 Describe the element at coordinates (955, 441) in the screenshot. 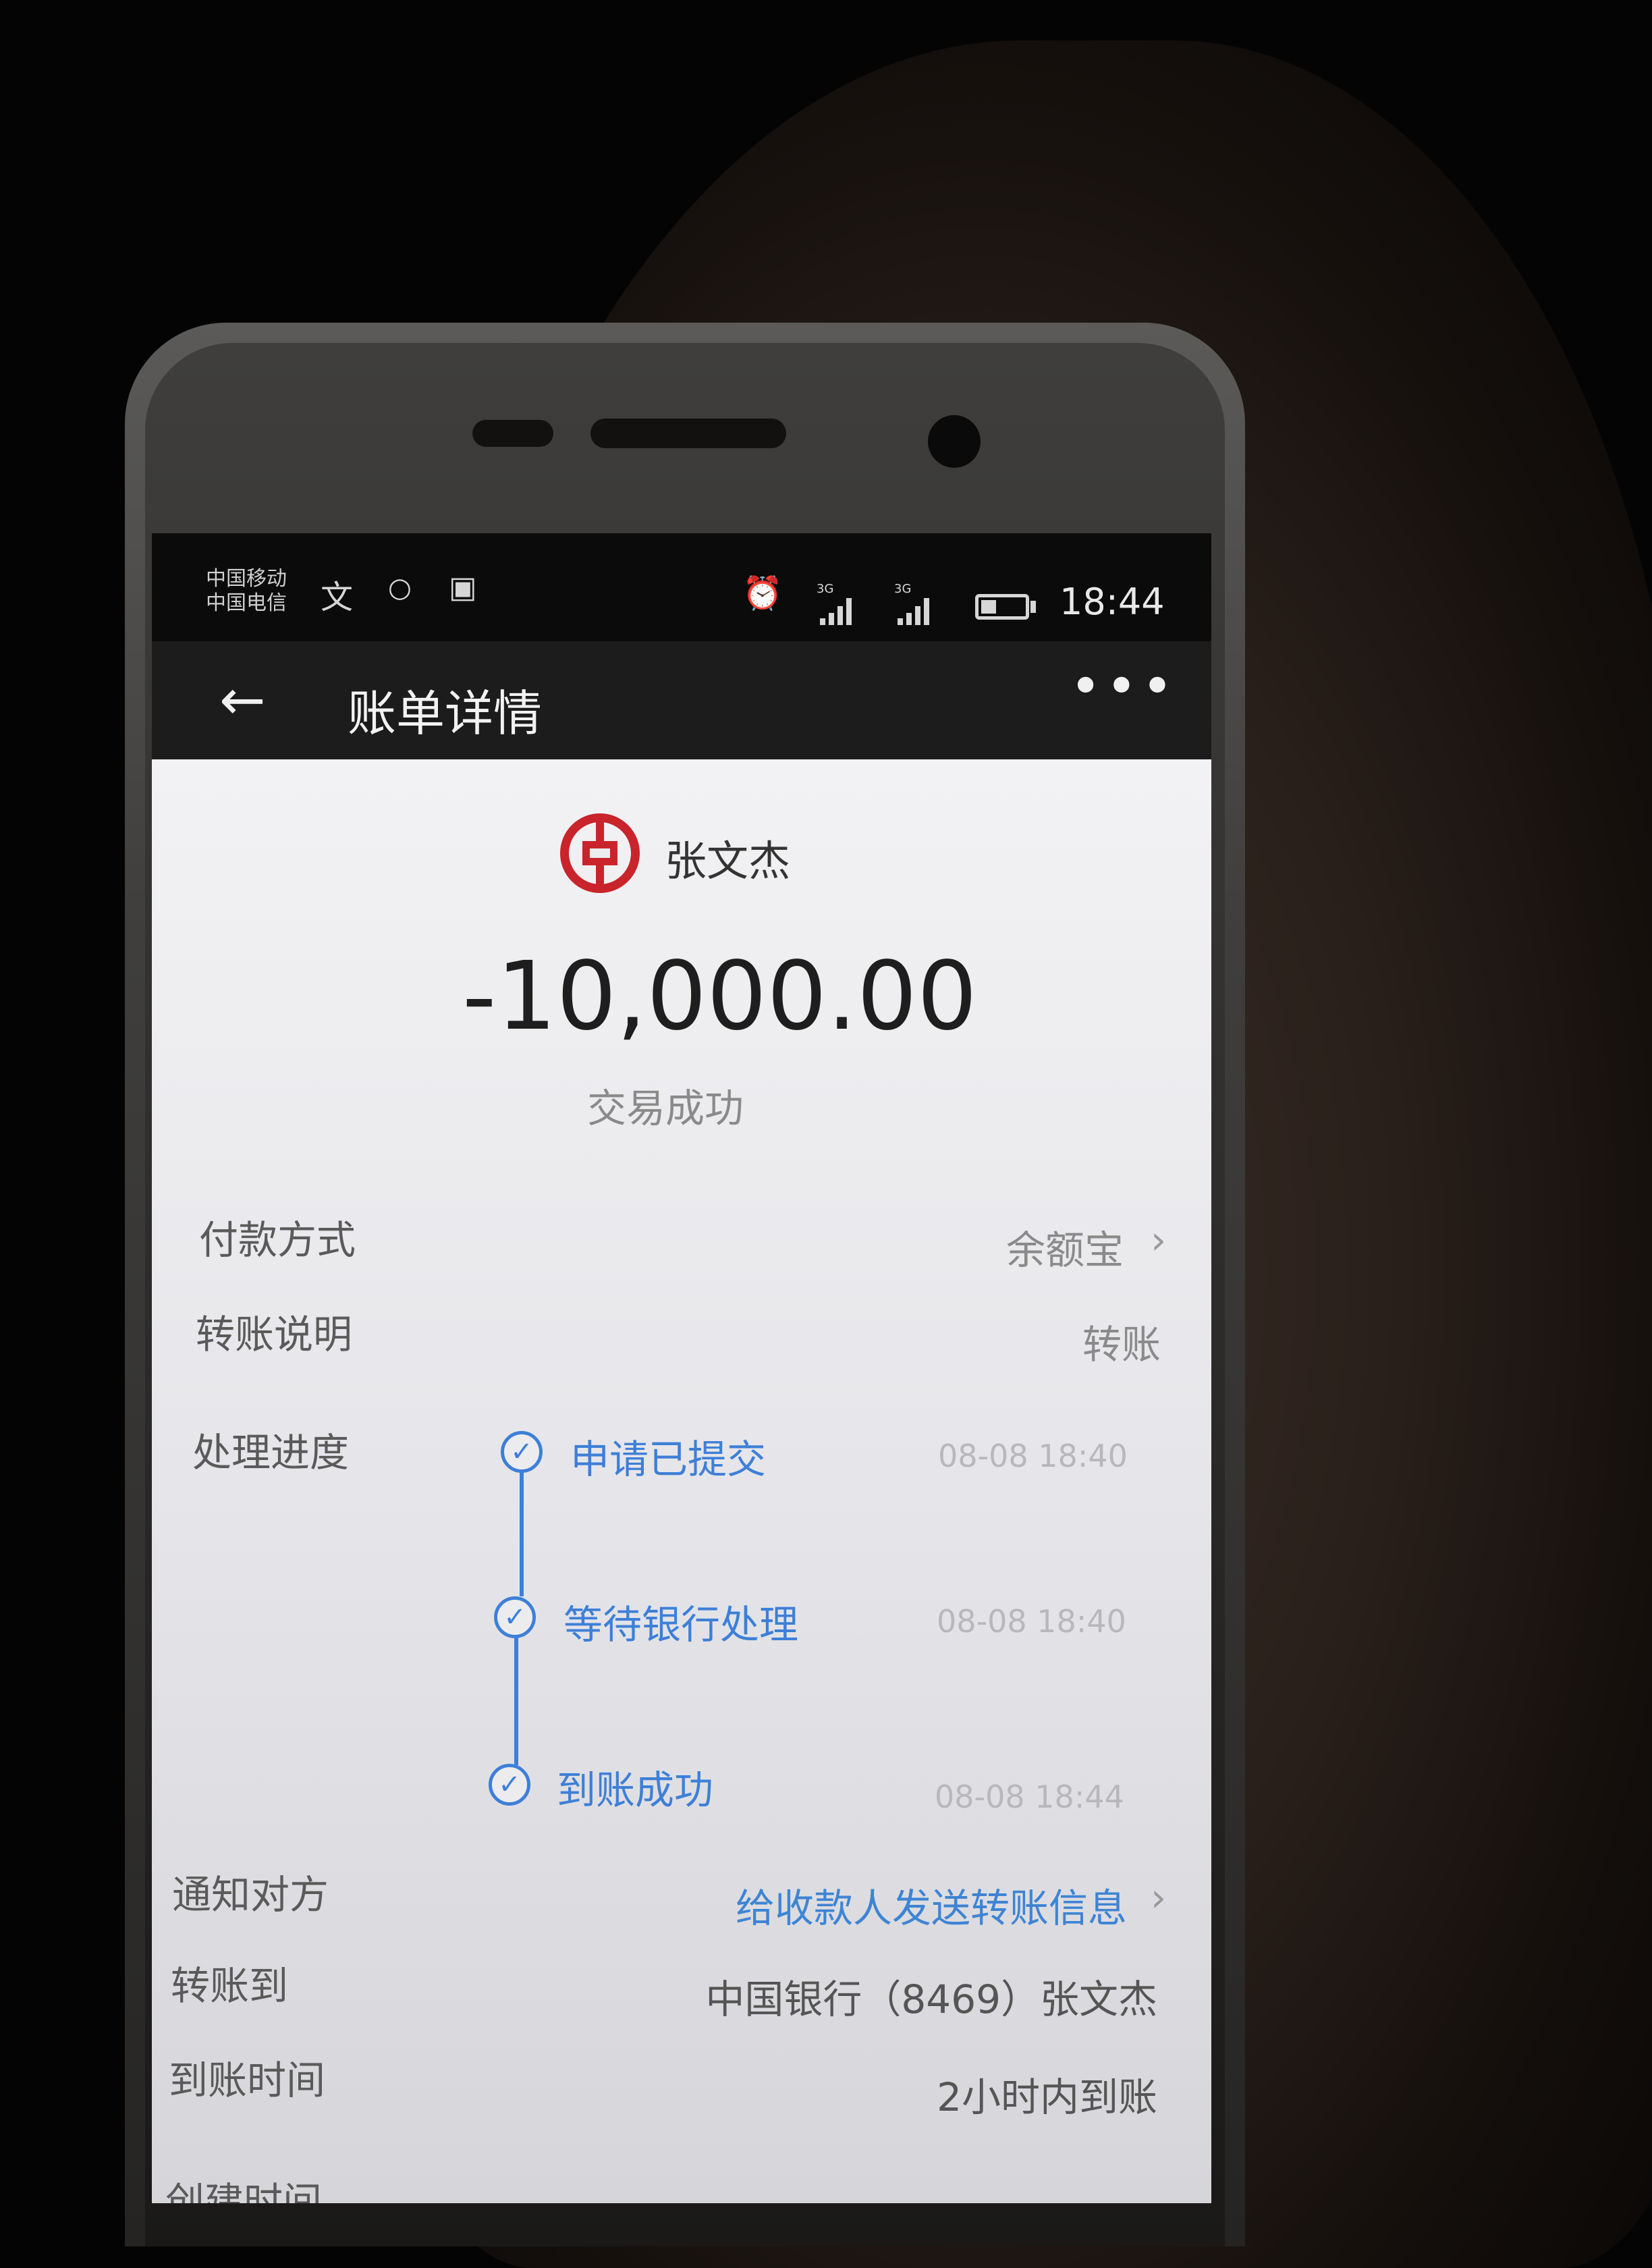

I see `front-camera` at that location.